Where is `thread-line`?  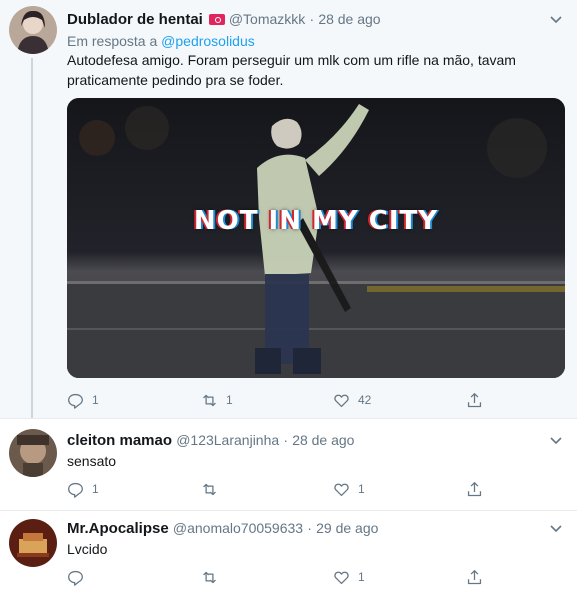 thread-line is located at coordinates (32, 238).